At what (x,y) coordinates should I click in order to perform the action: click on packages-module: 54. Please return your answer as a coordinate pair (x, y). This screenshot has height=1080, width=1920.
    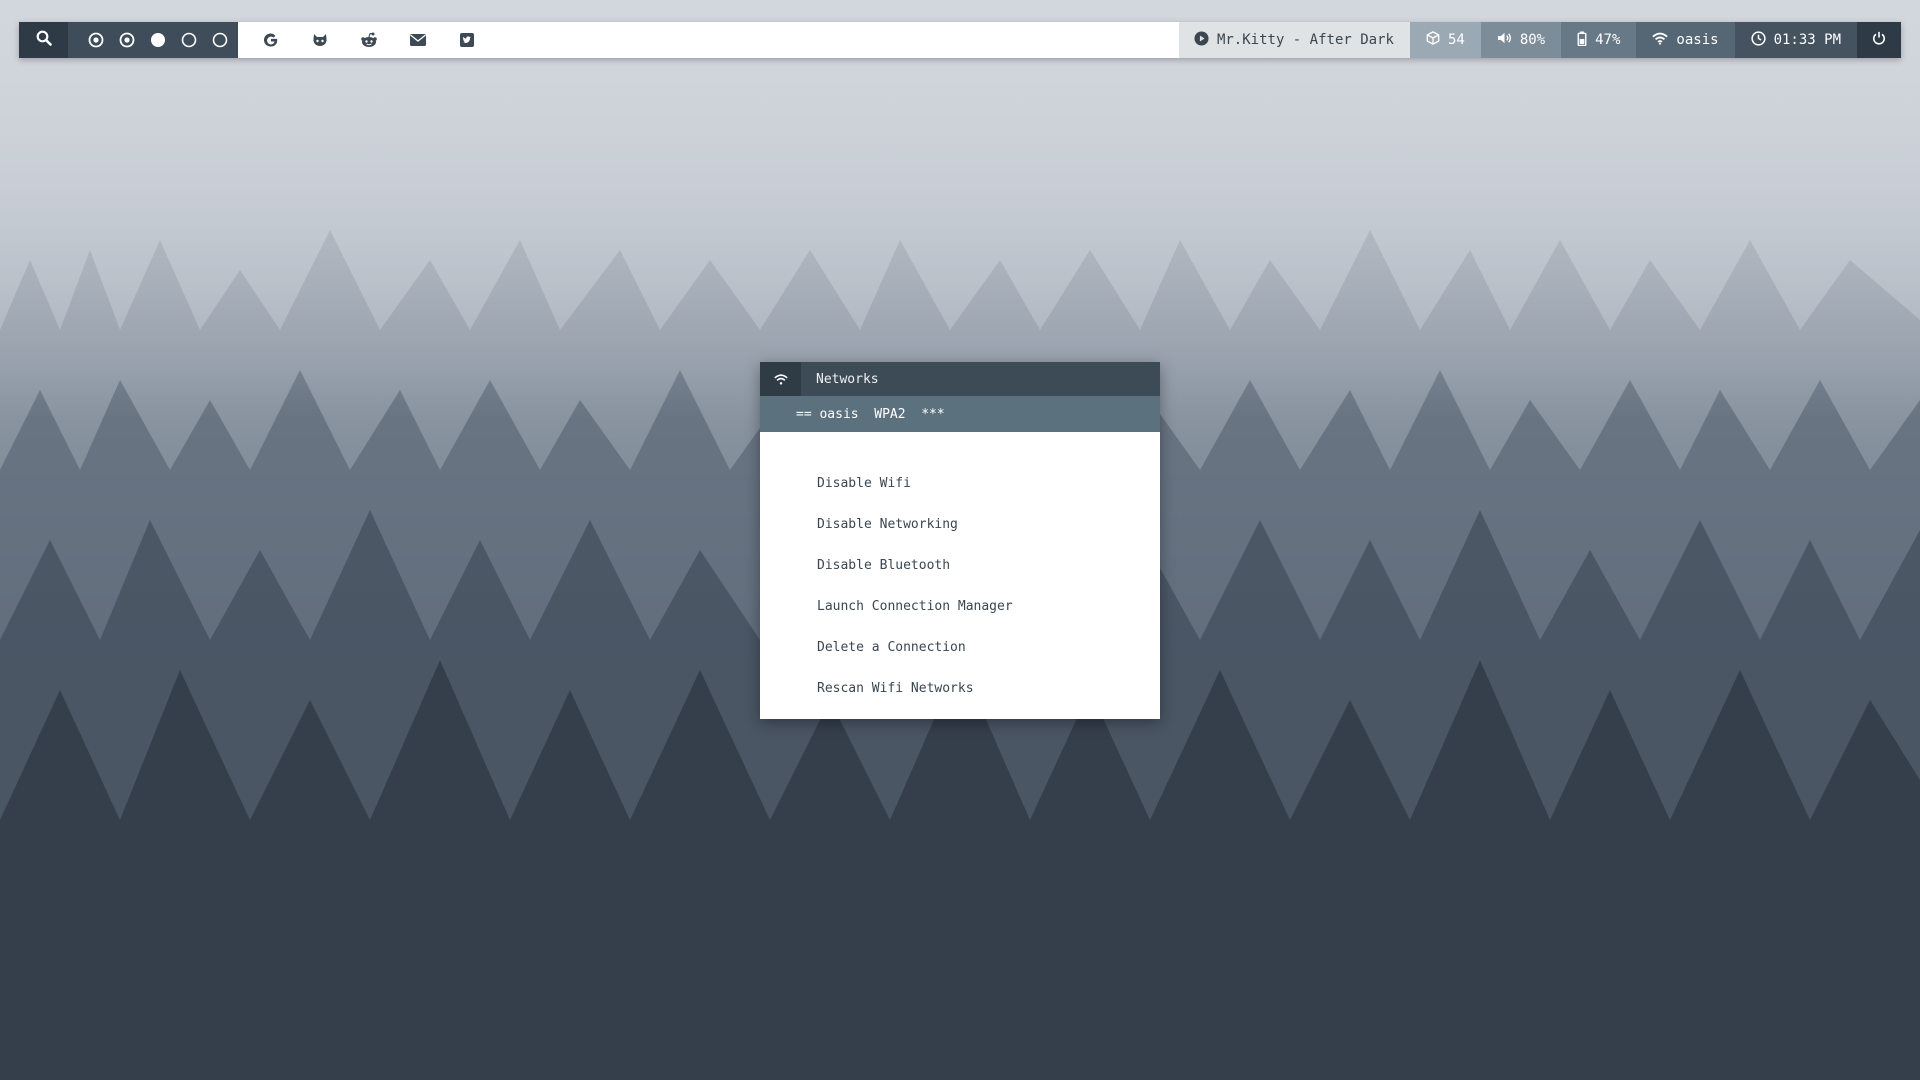
    Looking at the image, I should click on (1445, 40).